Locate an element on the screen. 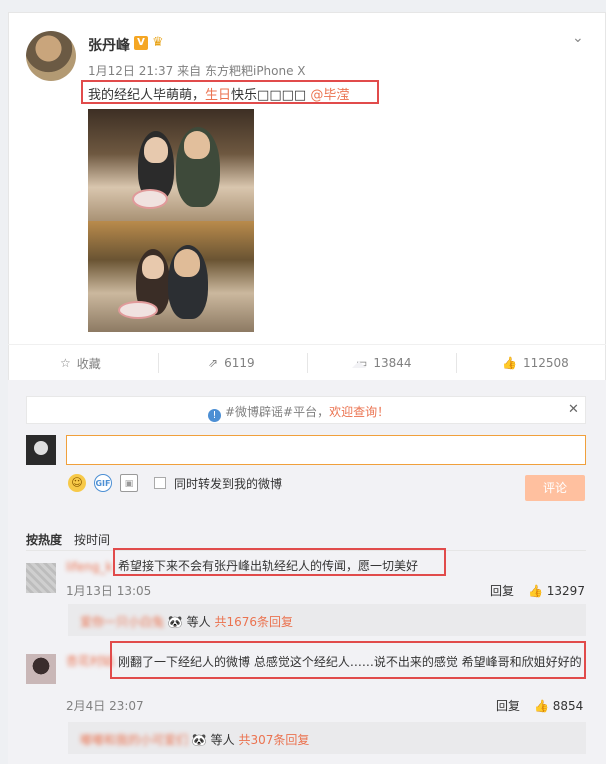  comment-text: 刚翻了一下经纪人的微博 总感觉这个经纪人……说不出来的感觉 希望峰哥和欣姐好好的 is located at coordinates (350, 662).